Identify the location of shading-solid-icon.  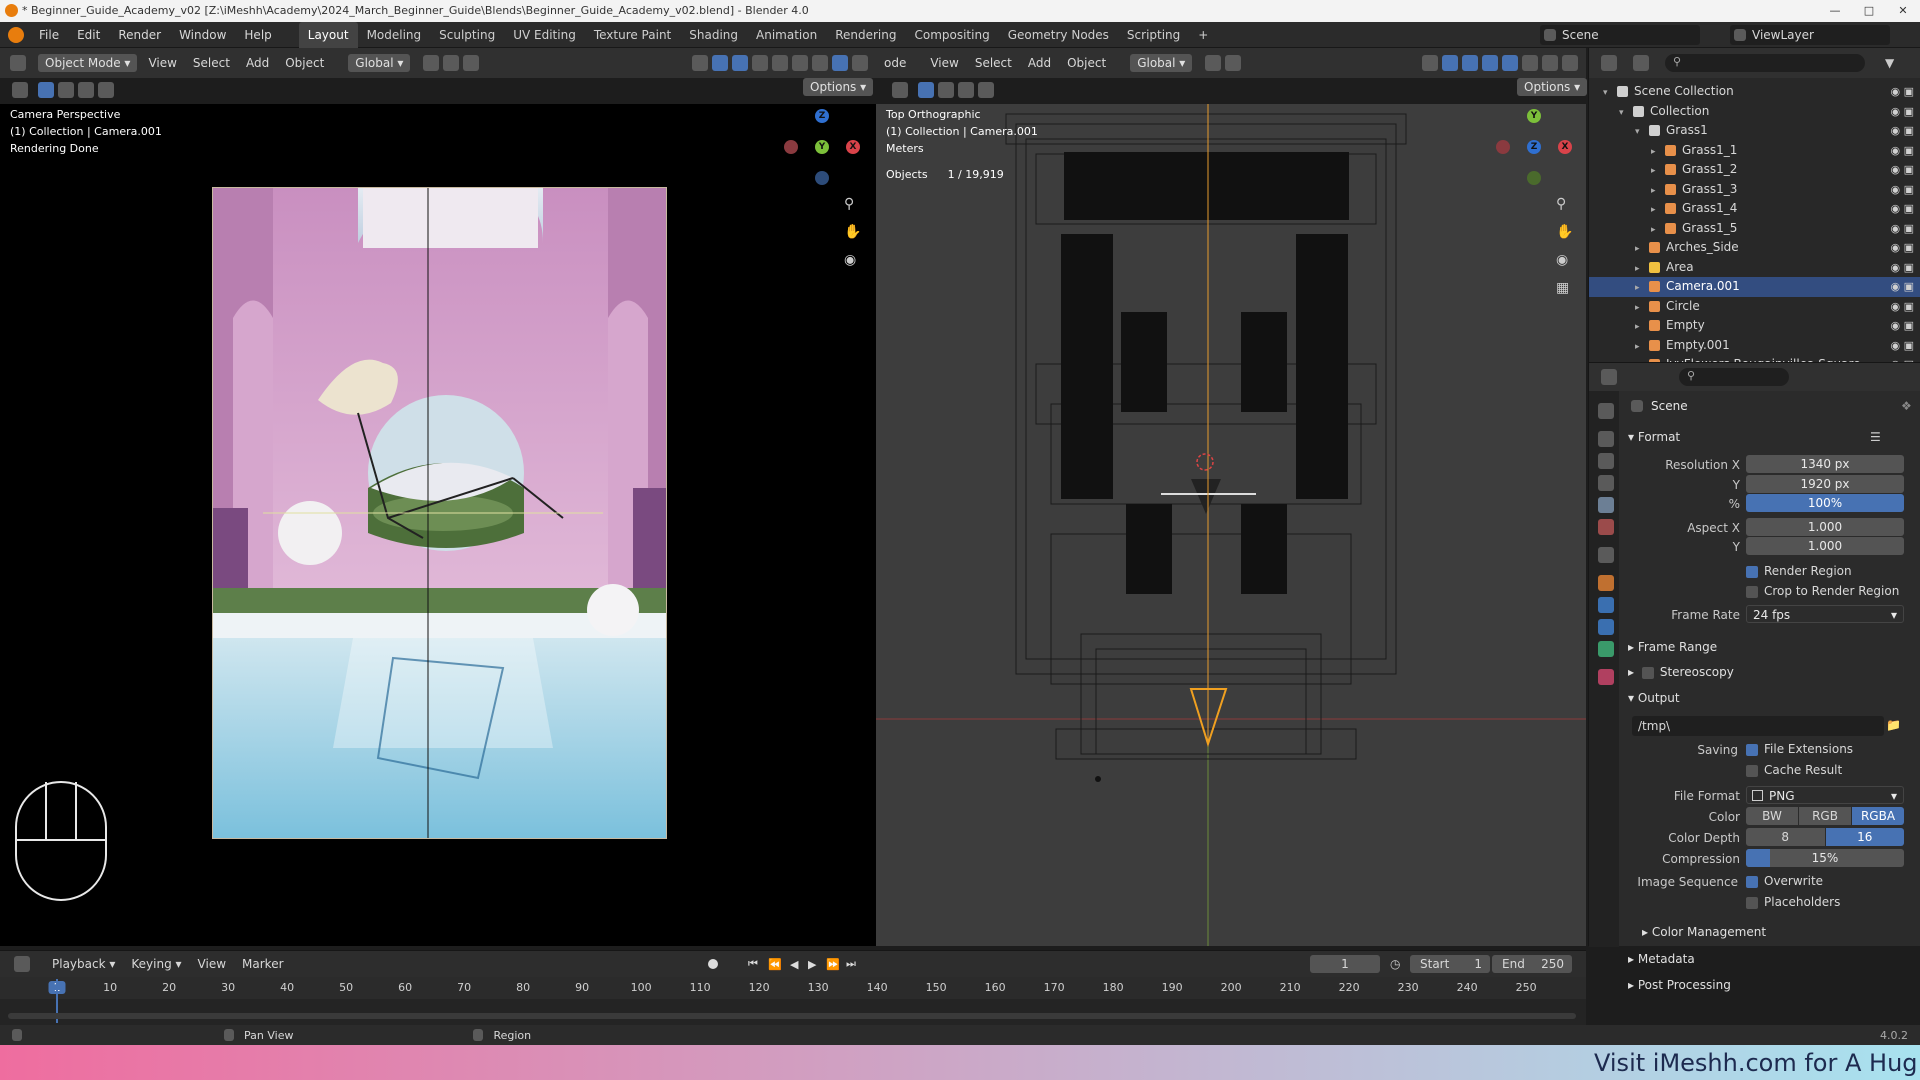
(800, 63).